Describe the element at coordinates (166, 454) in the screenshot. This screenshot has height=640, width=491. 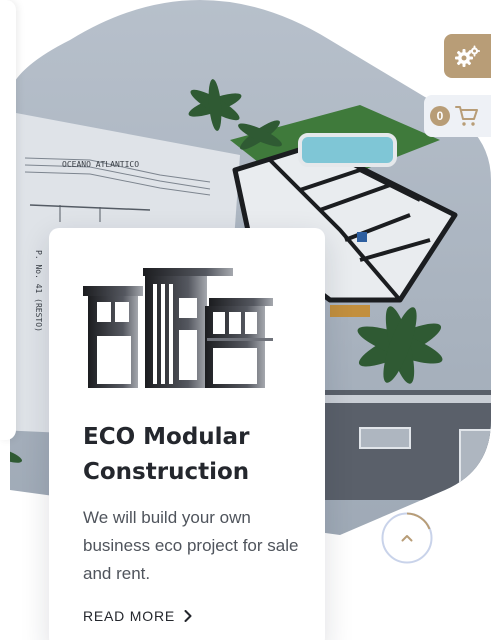
I see `card-title: ECO Modular Construction` at that location.